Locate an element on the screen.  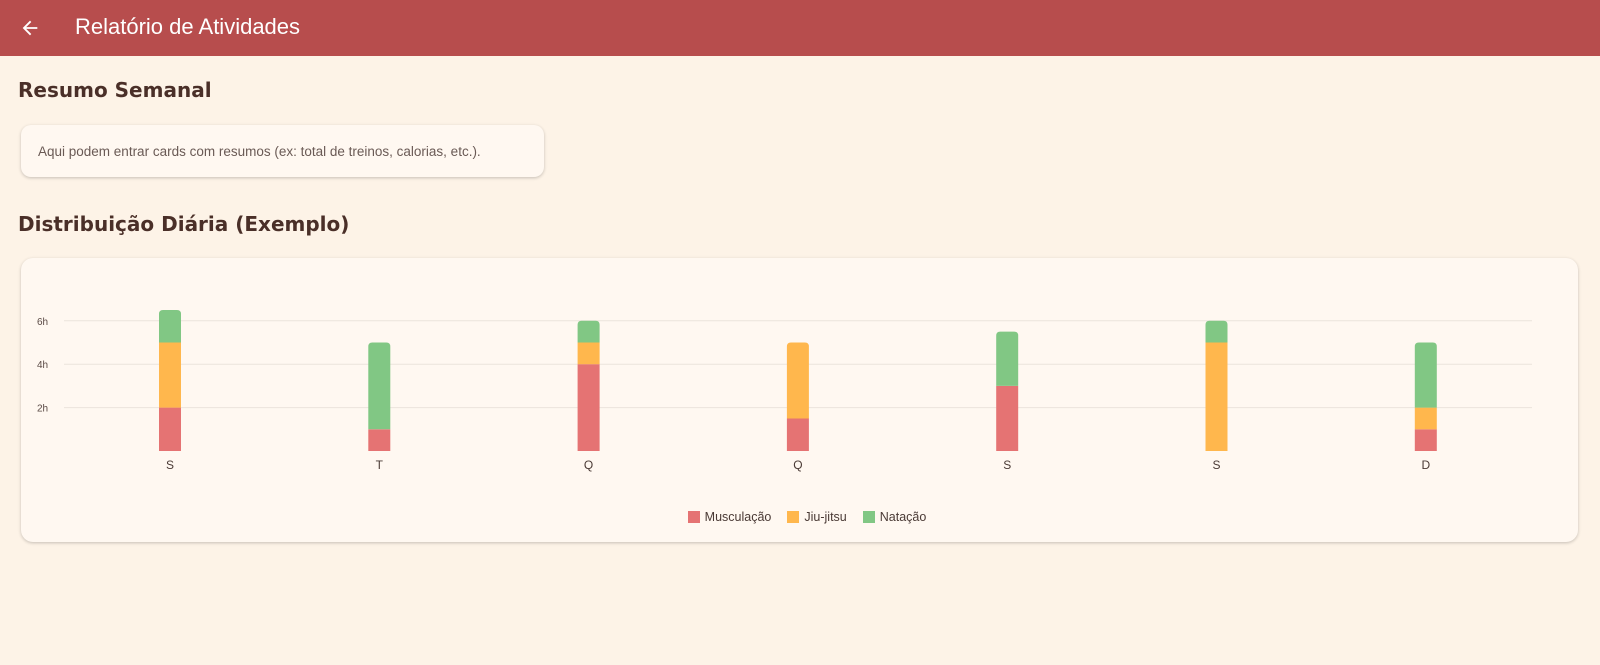
legend-item: Musculação is located at coordinates (729, 517).